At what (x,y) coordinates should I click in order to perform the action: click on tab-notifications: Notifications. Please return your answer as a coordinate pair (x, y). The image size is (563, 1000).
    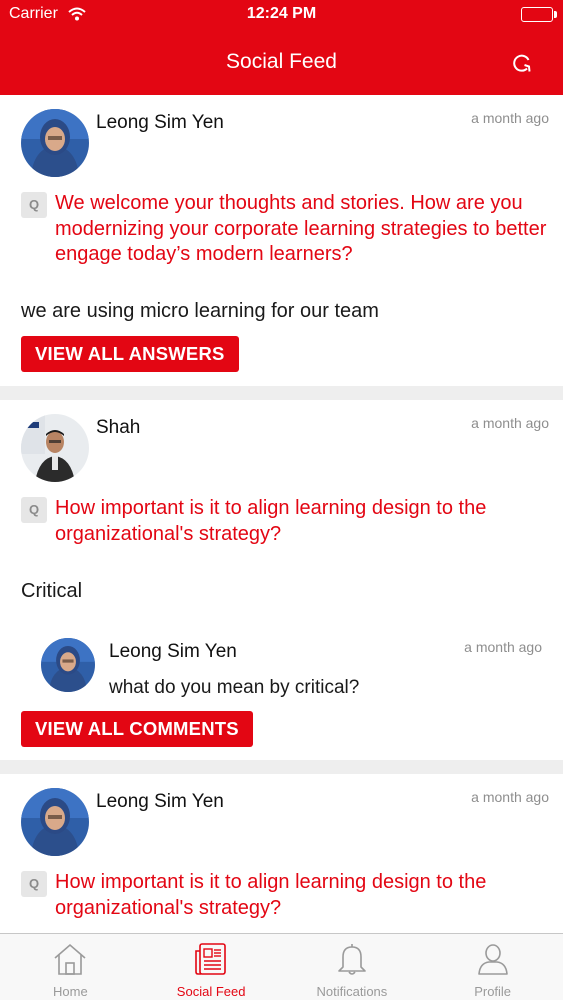
    Looking at the image, I should click on (352, 967).